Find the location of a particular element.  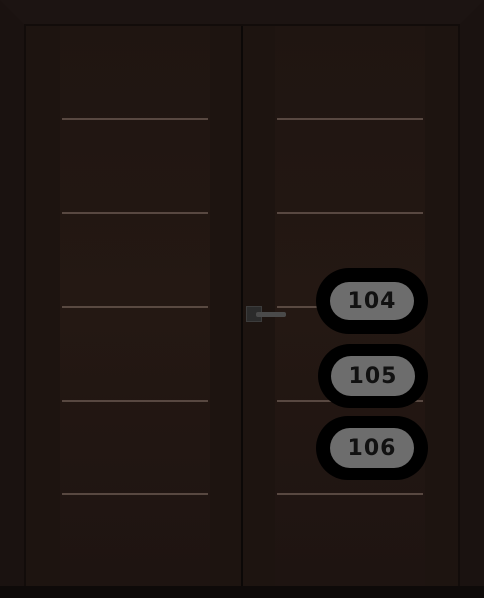

right-door-outer-stile is located at coordinates (441, 306).